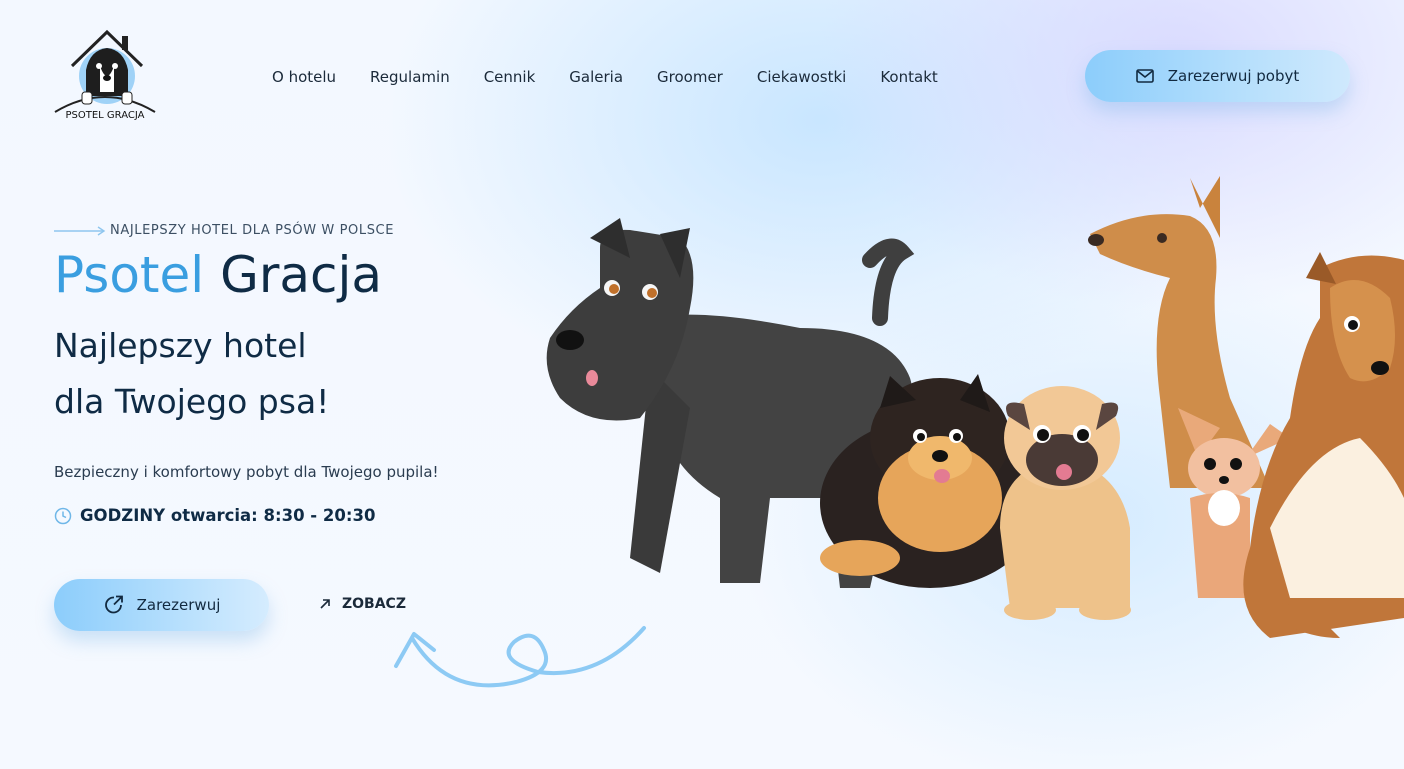 Image resolution: width=1404 pixels, height=769 pixels. I want to click on nav-item-ciekawostki: Ciekawostki, so click(801, 77).